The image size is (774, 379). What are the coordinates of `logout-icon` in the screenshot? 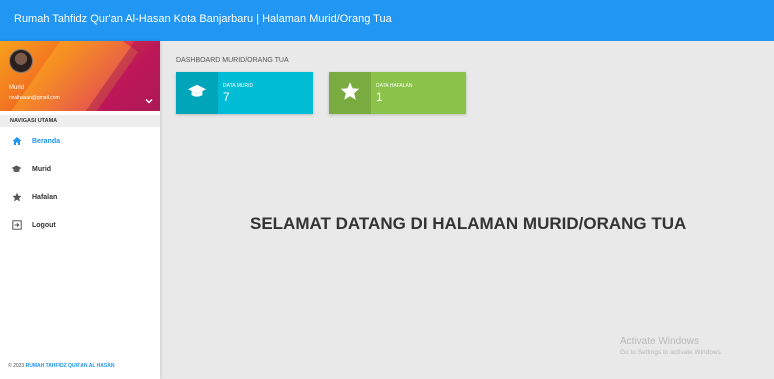 It's located at (16, 225).